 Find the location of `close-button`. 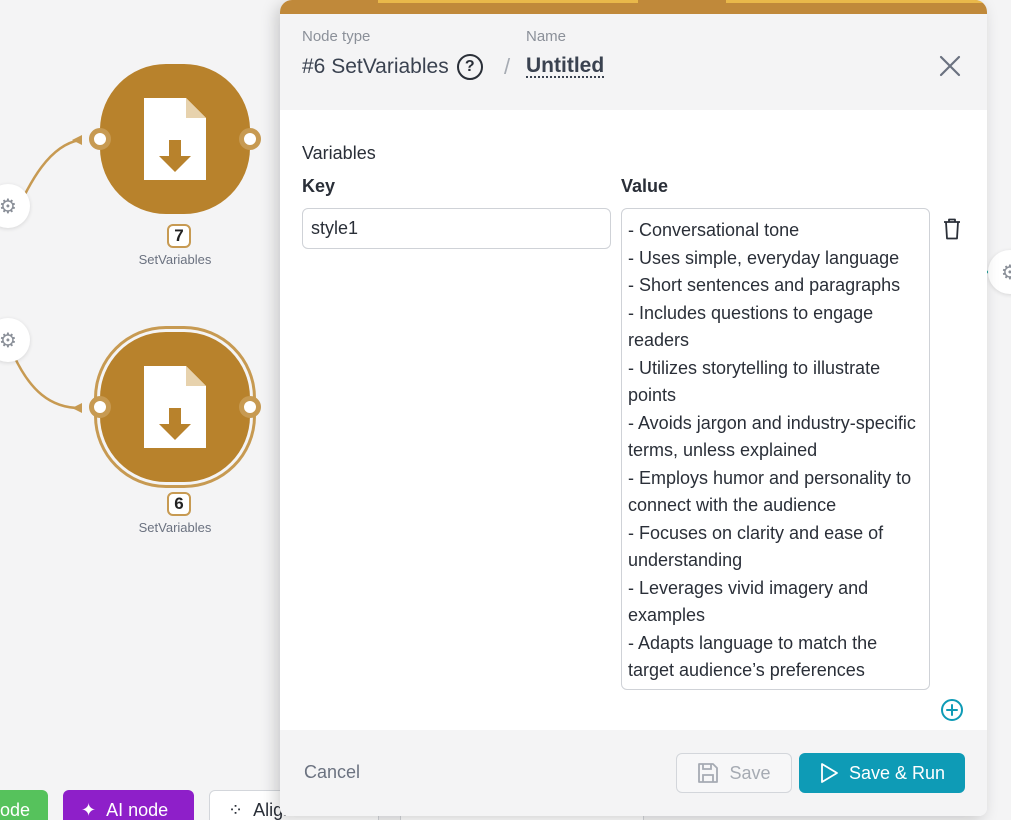

close-button is located at coordinates (950, 66).